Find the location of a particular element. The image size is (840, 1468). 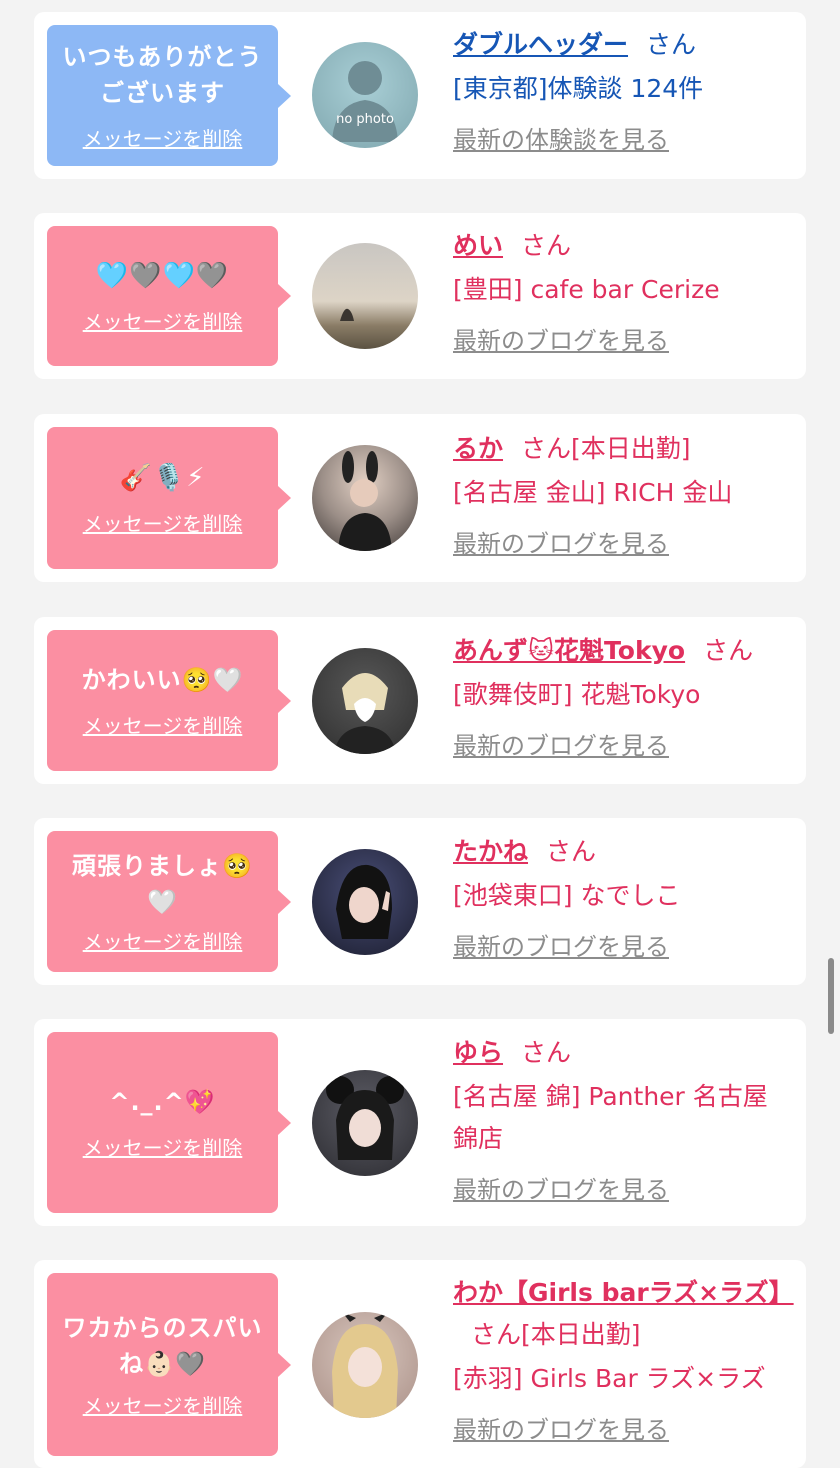

avatar: no photo is located at coordinates (365, 95).